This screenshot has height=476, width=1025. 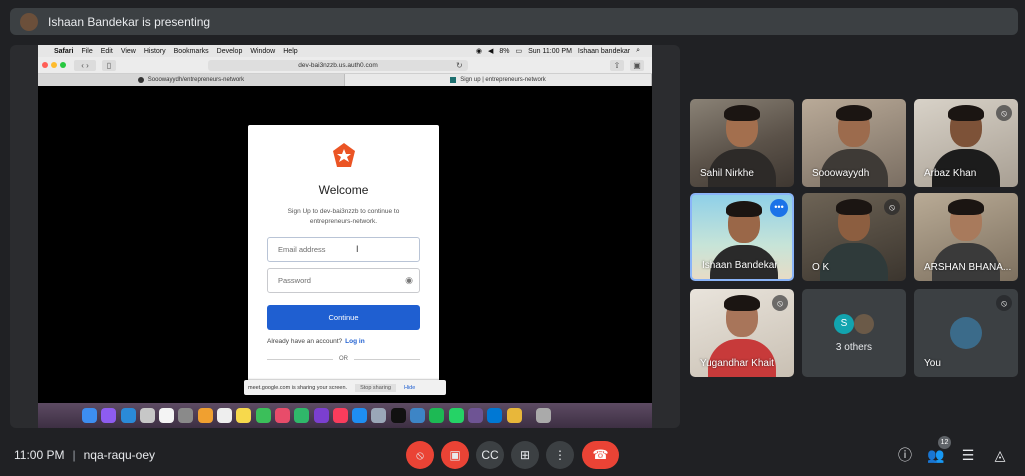 I want to click on back-forward-icon: ‹ ›, so click(x=85, y=65).